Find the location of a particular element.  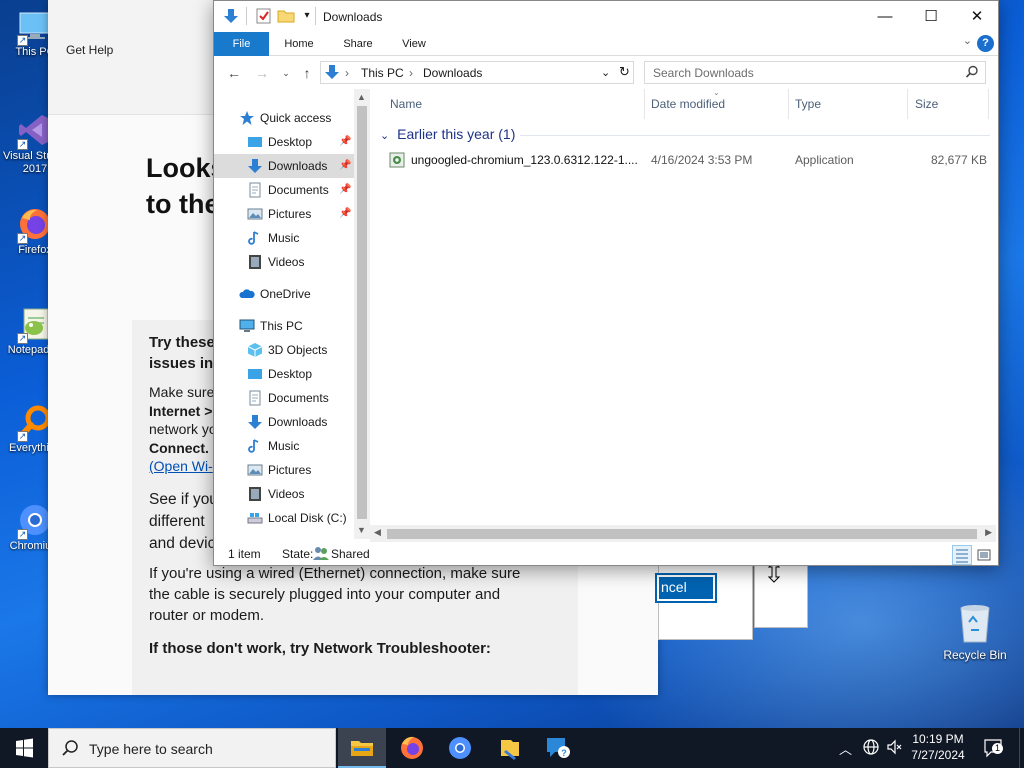

nav-pc-videos: Videos is located at coordinates (284, 494).